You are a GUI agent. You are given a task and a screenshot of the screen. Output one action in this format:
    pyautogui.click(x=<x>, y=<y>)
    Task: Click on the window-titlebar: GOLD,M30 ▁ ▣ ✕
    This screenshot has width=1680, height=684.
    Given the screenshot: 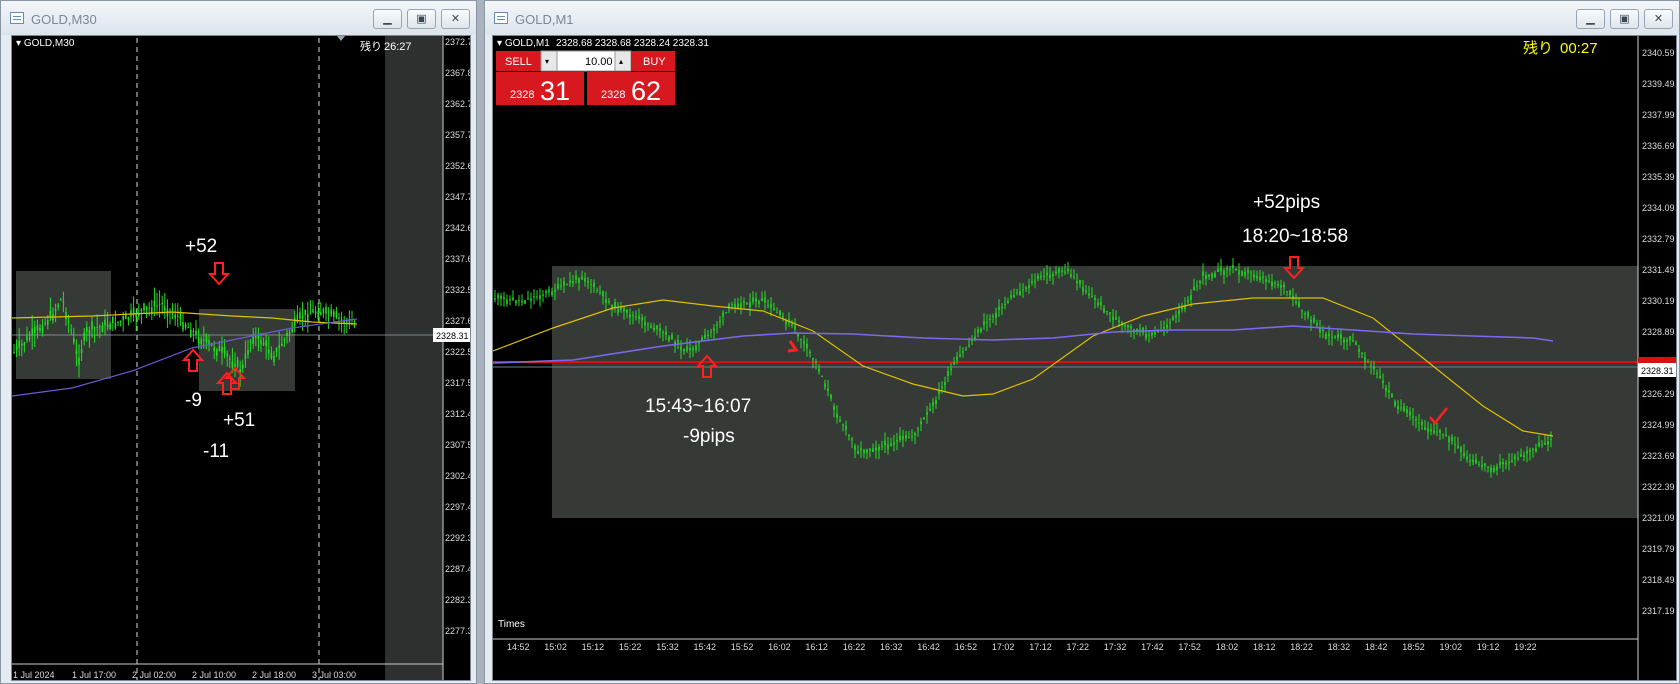 What is the action you would take?
    pyautogui.click(x=238, y=18)
    